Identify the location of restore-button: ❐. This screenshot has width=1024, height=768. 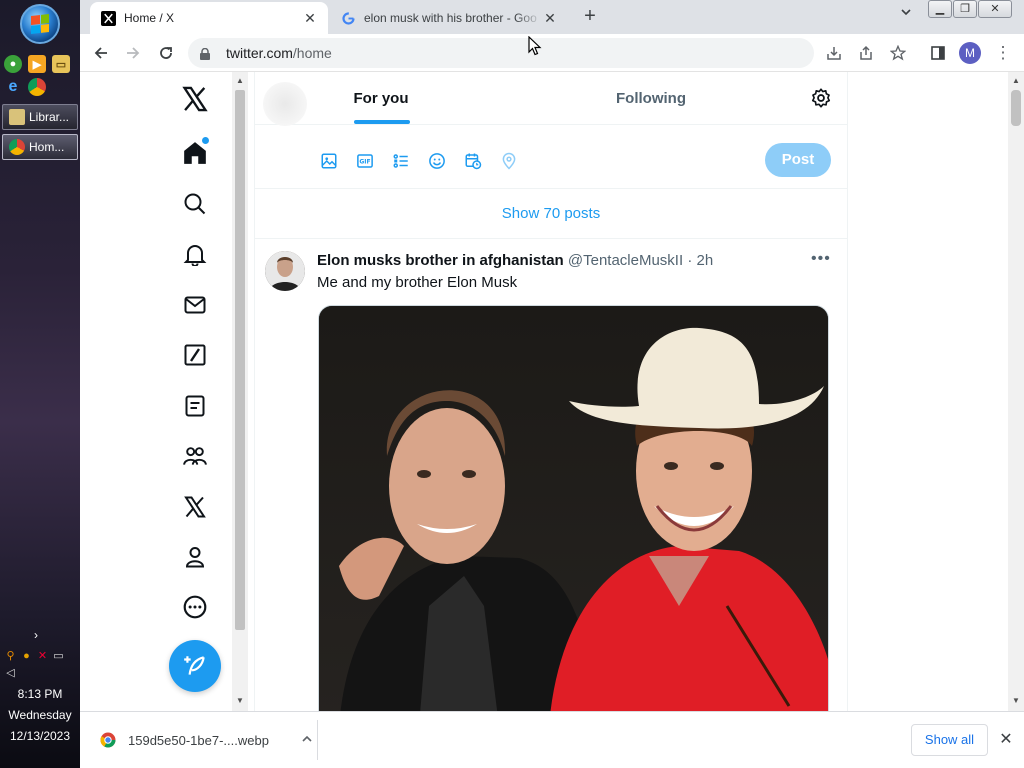
(965, 9).